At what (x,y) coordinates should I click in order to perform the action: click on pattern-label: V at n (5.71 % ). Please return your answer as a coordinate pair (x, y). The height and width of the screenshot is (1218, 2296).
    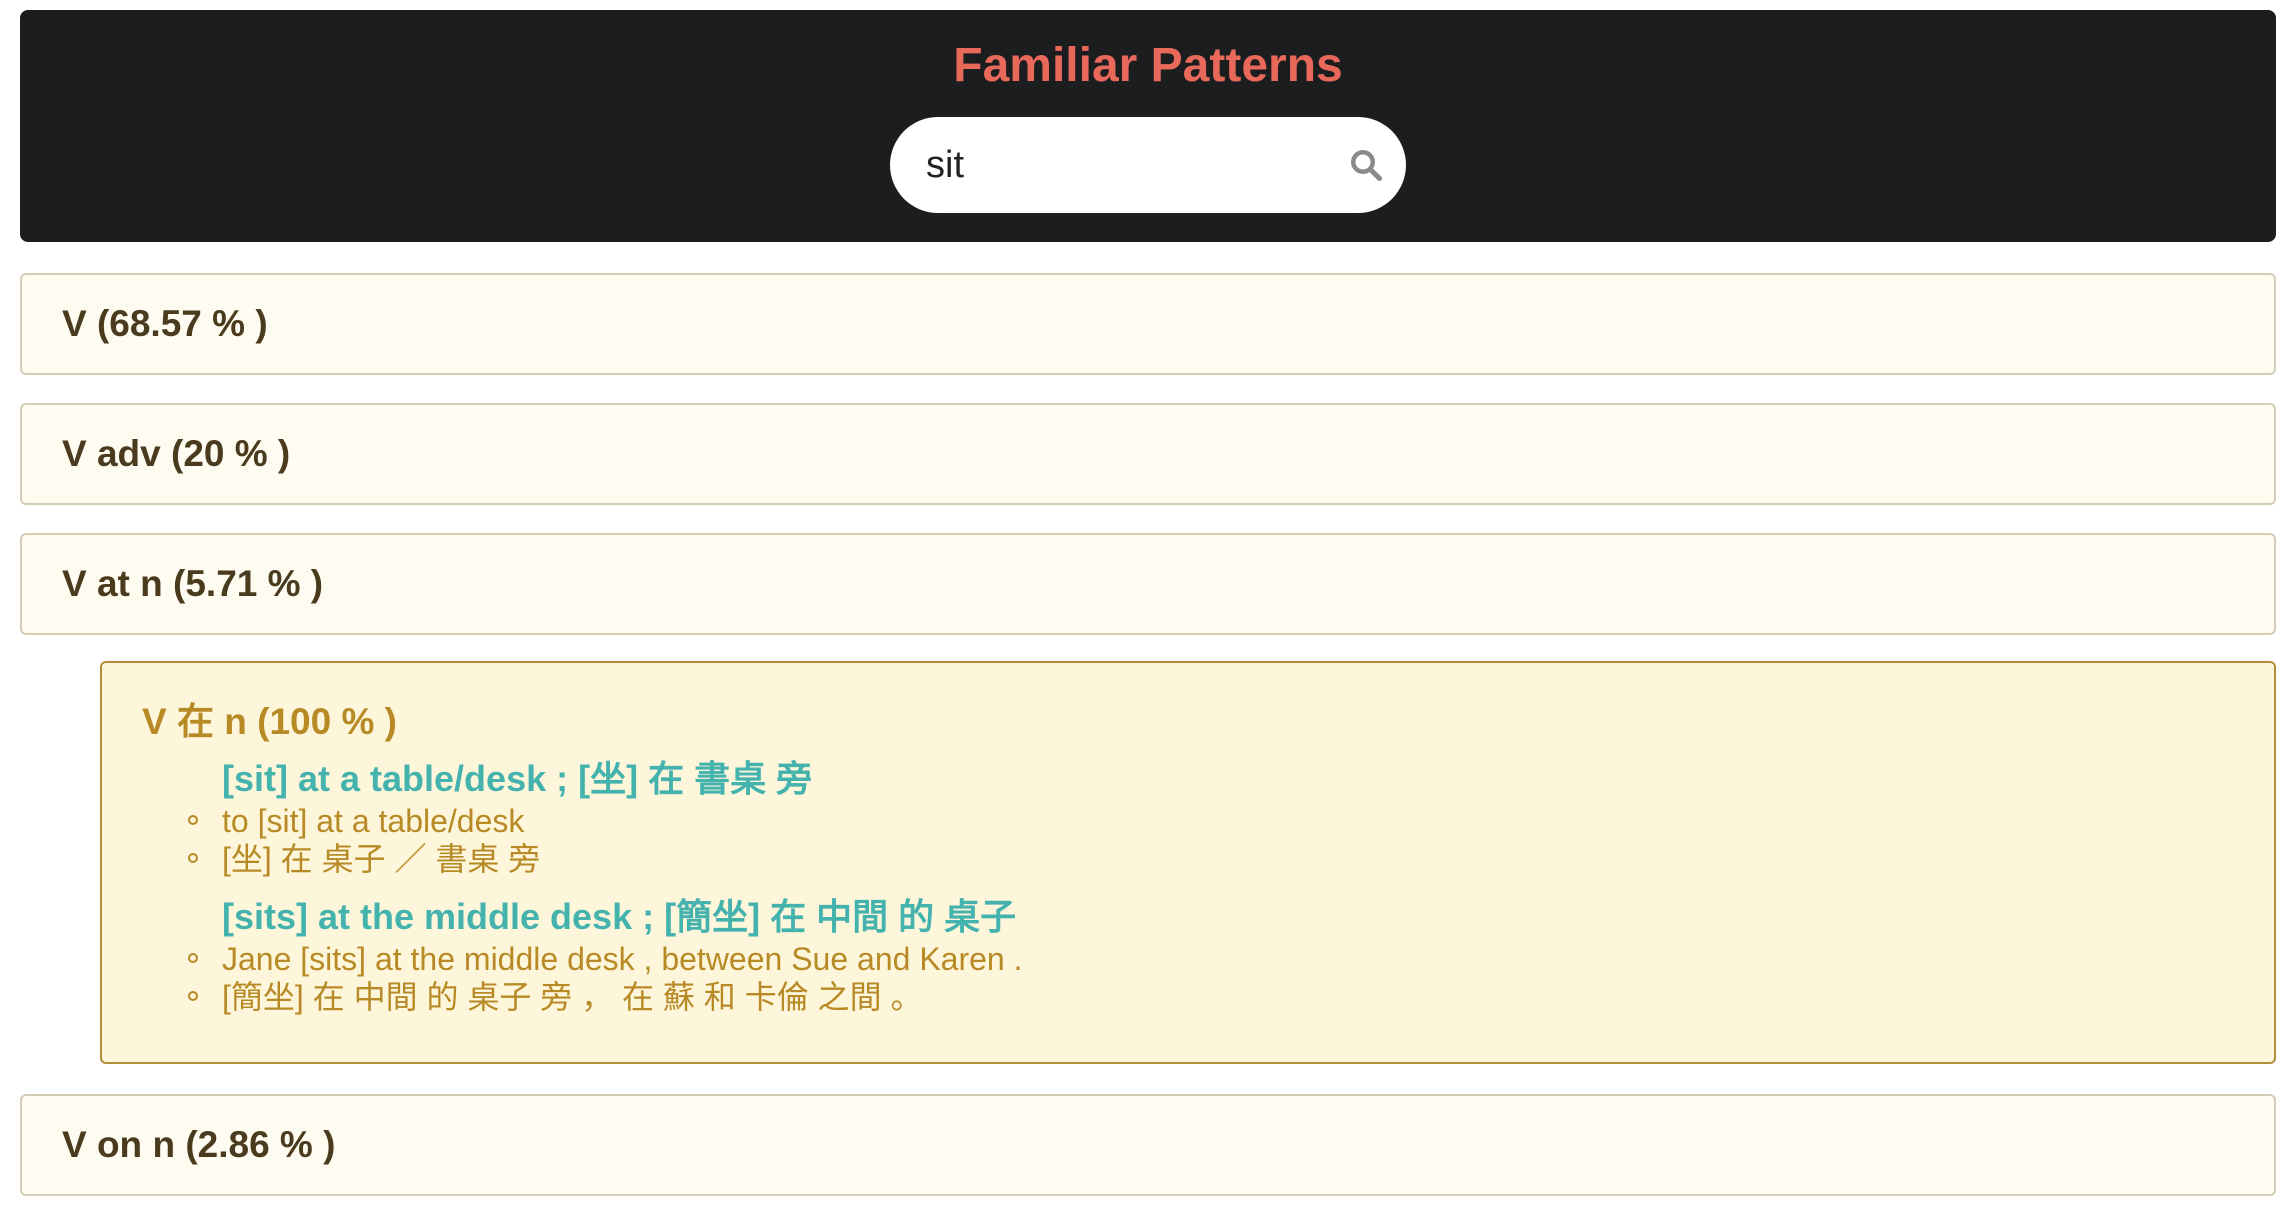
    Looking at the image, I should click on (193, 583).